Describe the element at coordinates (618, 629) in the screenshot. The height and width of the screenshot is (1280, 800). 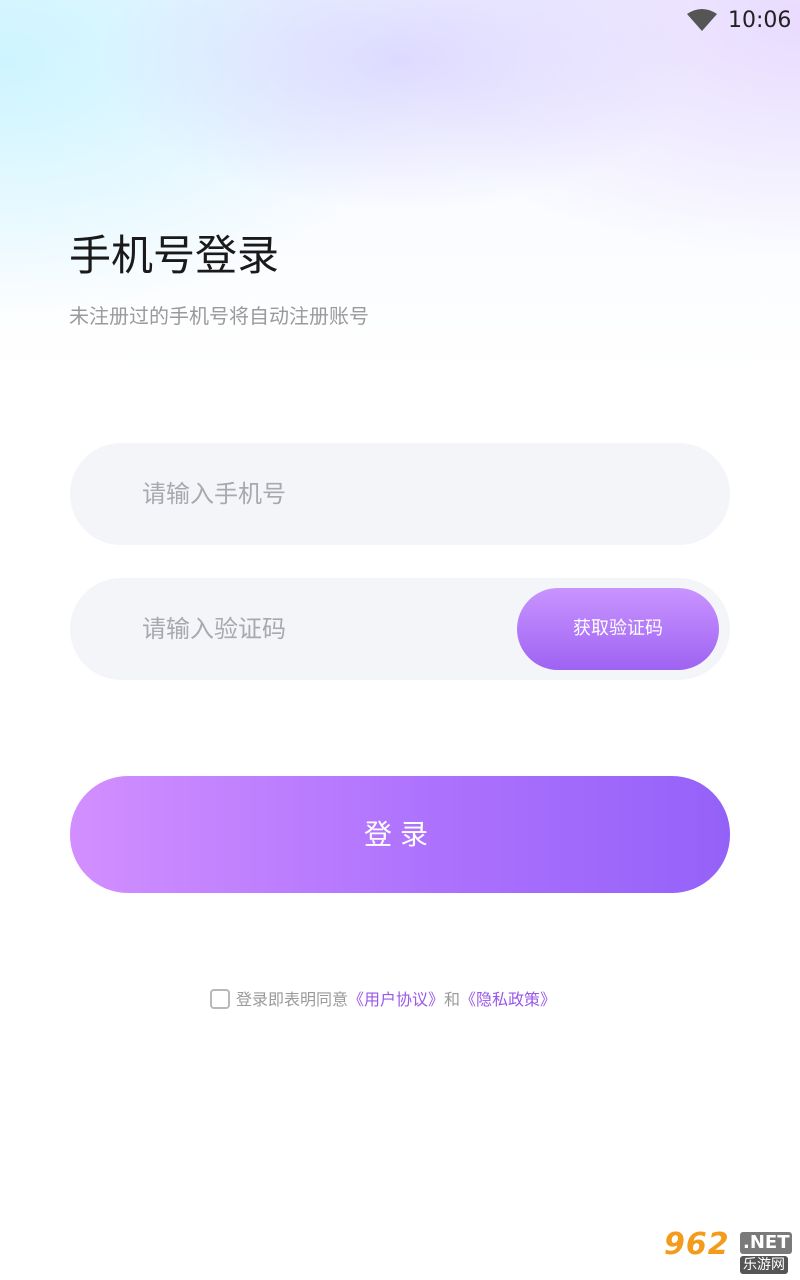
I see `get-code-button: 获取验证码` at that location.